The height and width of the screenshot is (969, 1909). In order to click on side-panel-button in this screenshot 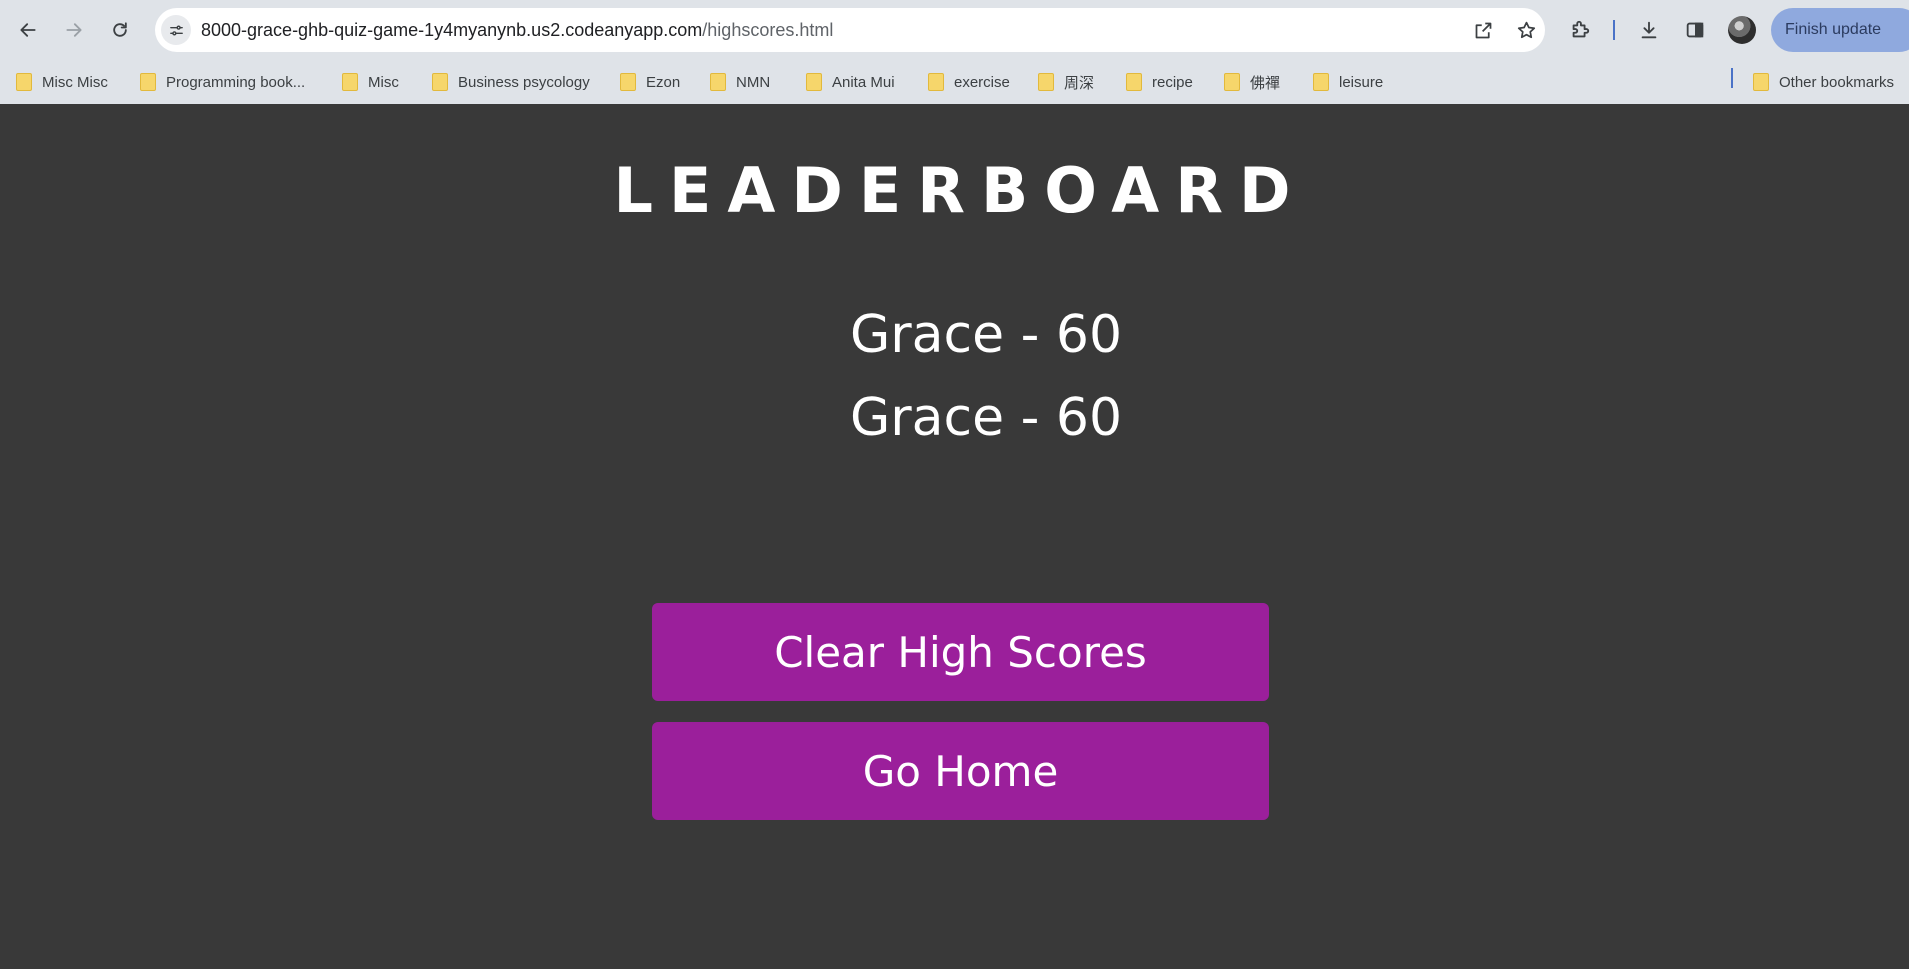, I will do `click(1695, 30)`.